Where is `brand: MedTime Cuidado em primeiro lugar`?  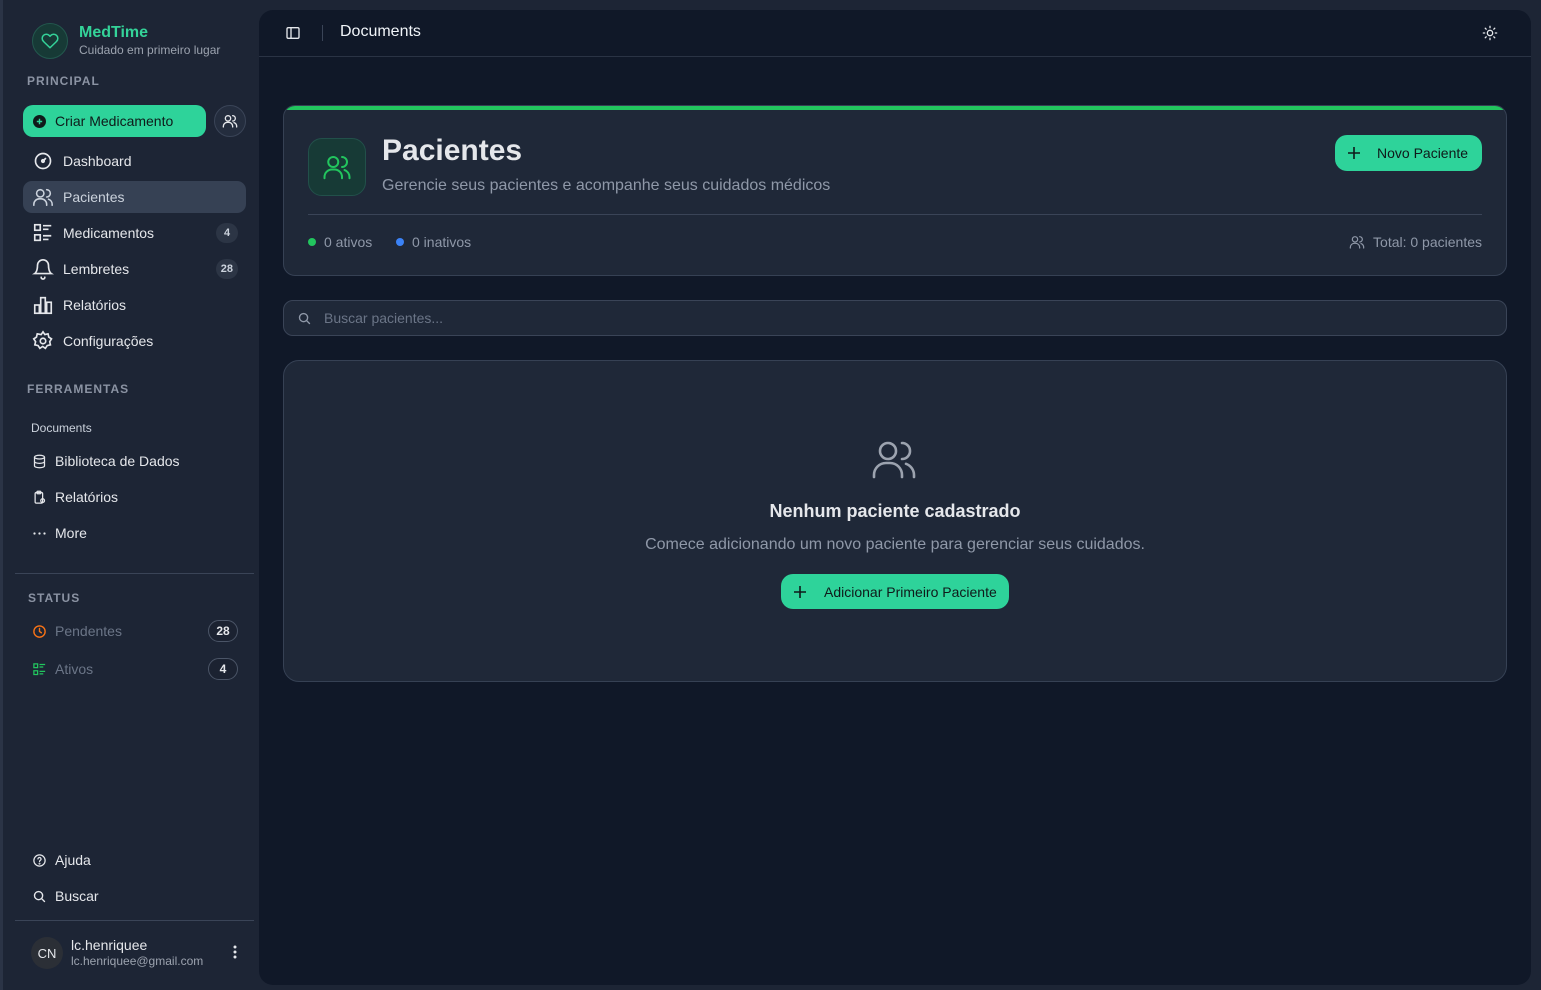 brand: MedTime Cuidado em primeiro lugar is located at coordinates (126, 41).